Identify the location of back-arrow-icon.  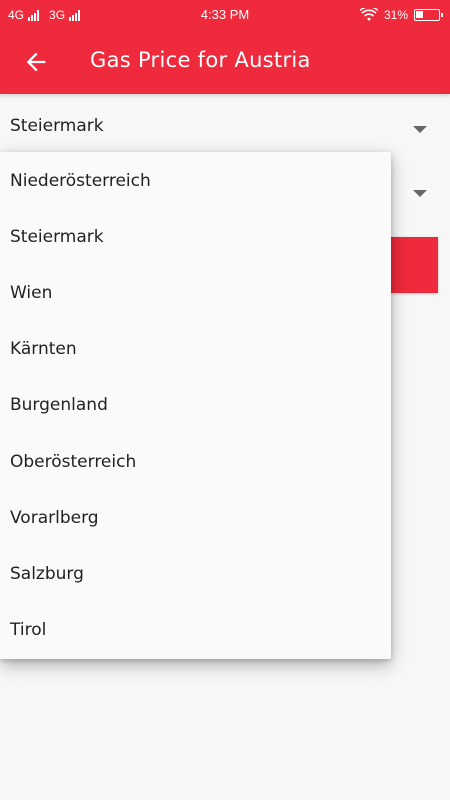
(36, 62).